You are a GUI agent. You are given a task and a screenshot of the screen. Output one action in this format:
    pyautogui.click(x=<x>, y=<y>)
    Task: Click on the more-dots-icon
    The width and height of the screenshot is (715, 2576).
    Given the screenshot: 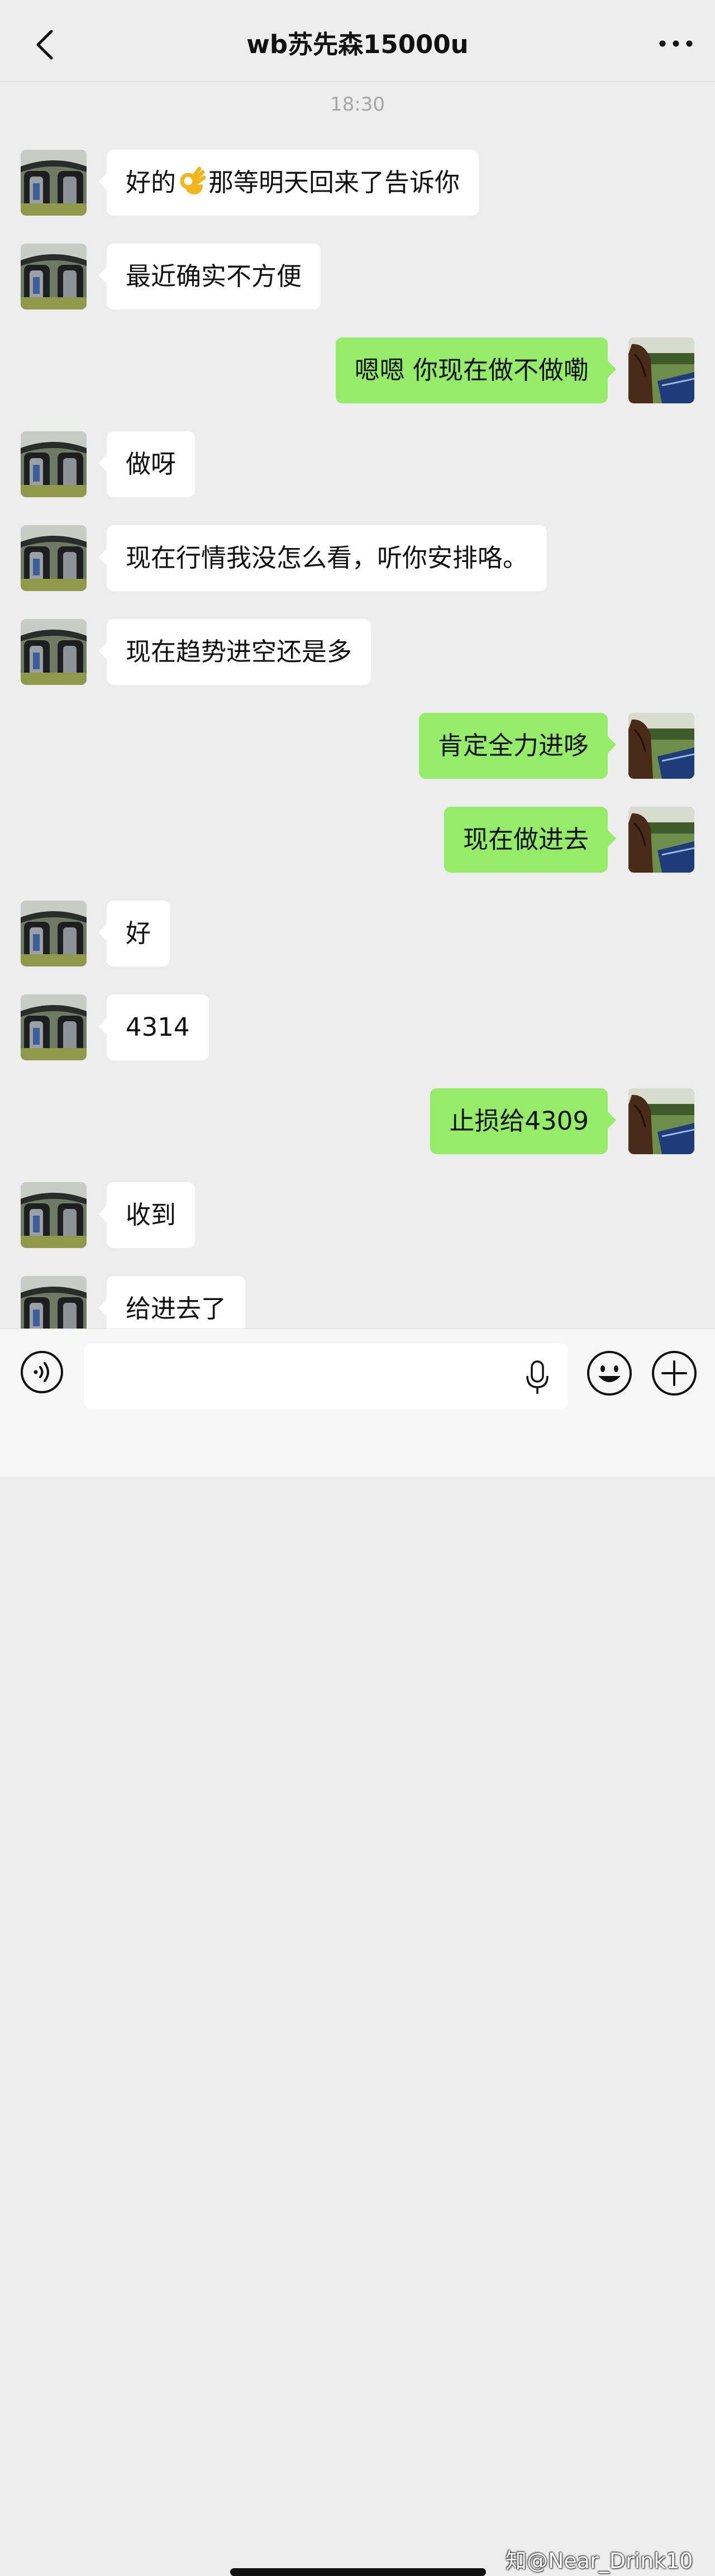 What is the action you would take?
    pyautogui.click(x=676, y=43)
    